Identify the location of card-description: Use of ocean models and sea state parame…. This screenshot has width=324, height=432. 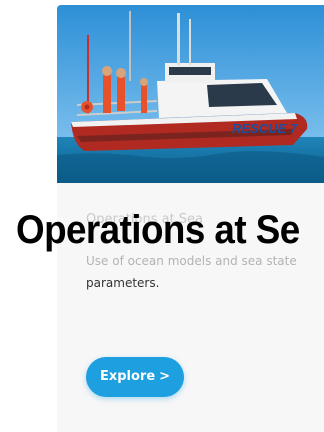
(202, 272).